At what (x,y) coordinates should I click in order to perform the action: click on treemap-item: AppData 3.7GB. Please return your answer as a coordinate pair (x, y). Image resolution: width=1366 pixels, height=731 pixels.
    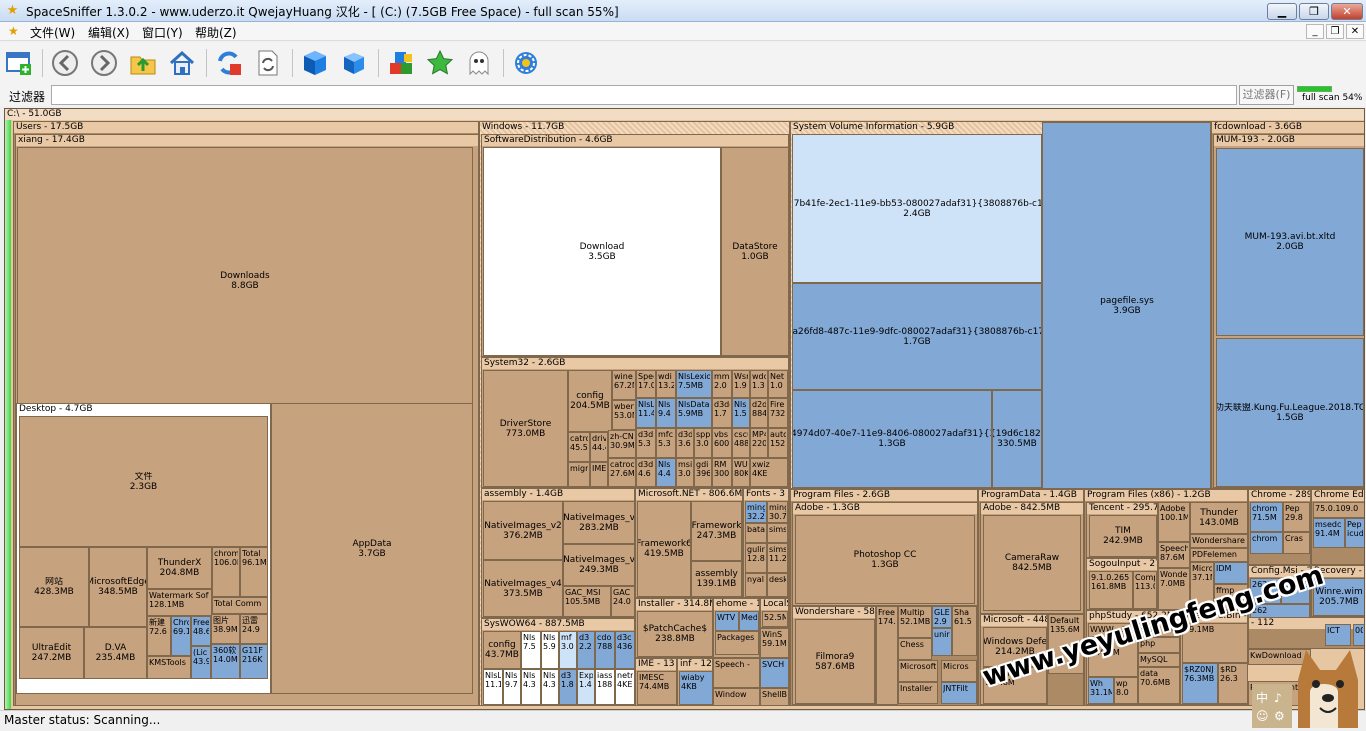
    Looking at the image, I should click on (372, 548).